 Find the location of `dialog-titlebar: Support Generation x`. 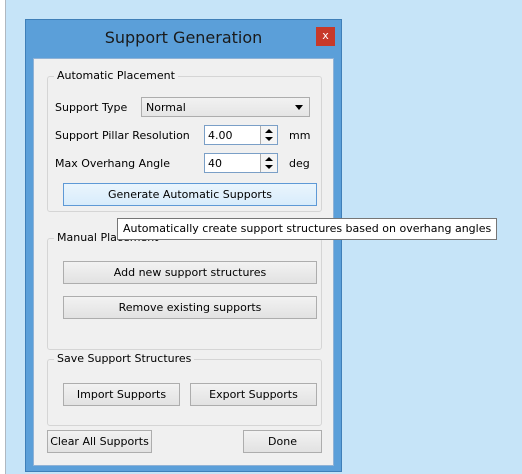

dialog-titlebar: Support Generation x is located at coordinates (183, 39).